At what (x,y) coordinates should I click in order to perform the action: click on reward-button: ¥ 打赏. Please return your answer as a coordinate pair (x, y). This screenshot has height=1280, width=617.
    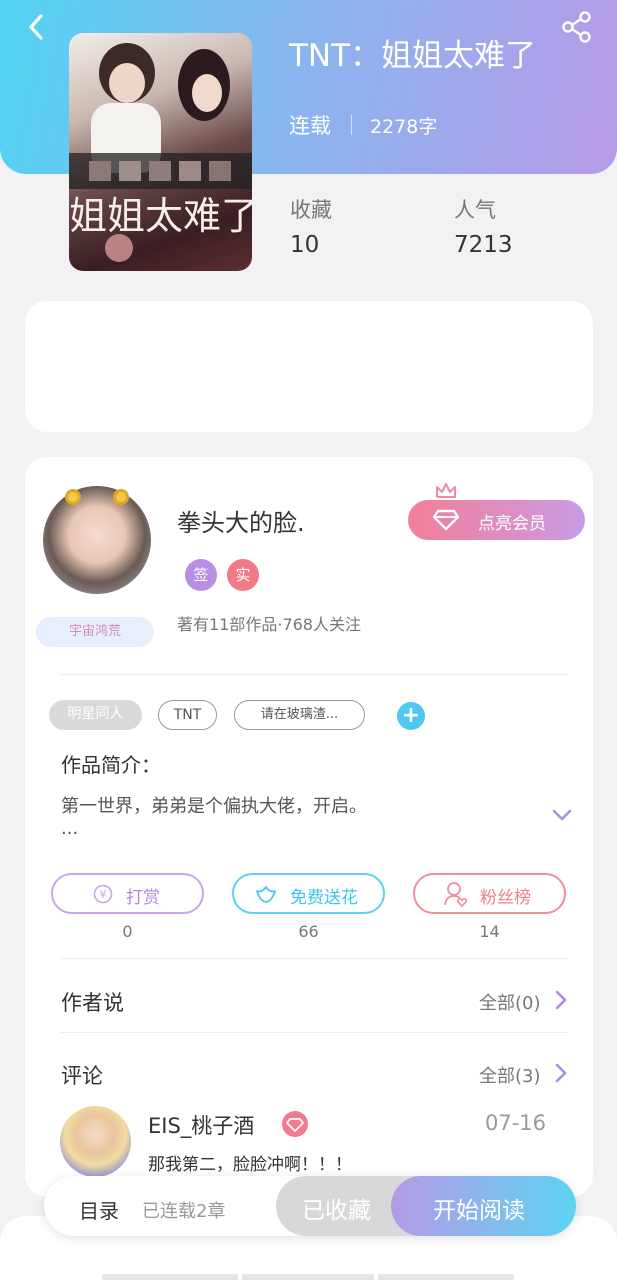
    Looking at the image, I should click on (127, 893).